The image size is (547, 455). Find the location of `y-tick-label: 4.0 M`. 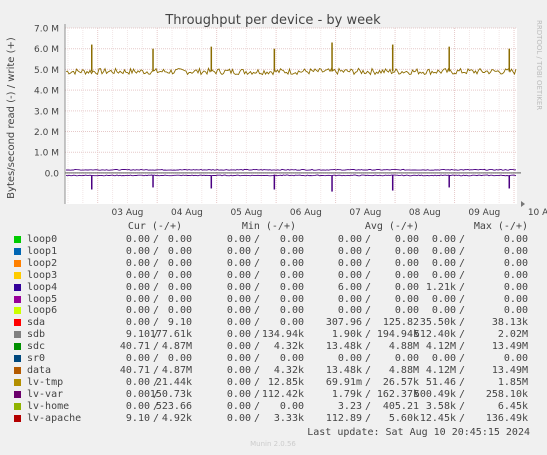

y-tick-label: 4.0 M is located at coordinates (46, 92).